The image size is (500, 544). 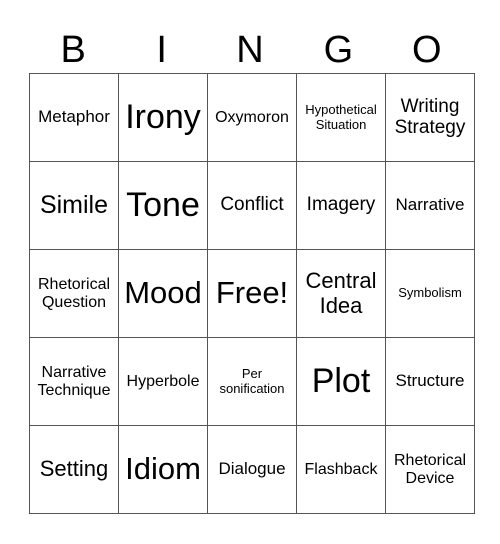 I want to click on bingo-header: B I N G O, so click(x=250, y=50).